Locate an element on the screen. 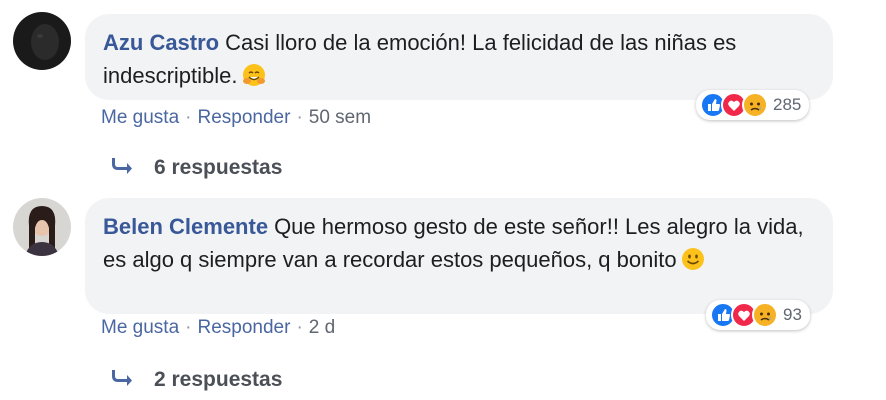  reaction-summary: 93 is located at coordinates (758, 315).